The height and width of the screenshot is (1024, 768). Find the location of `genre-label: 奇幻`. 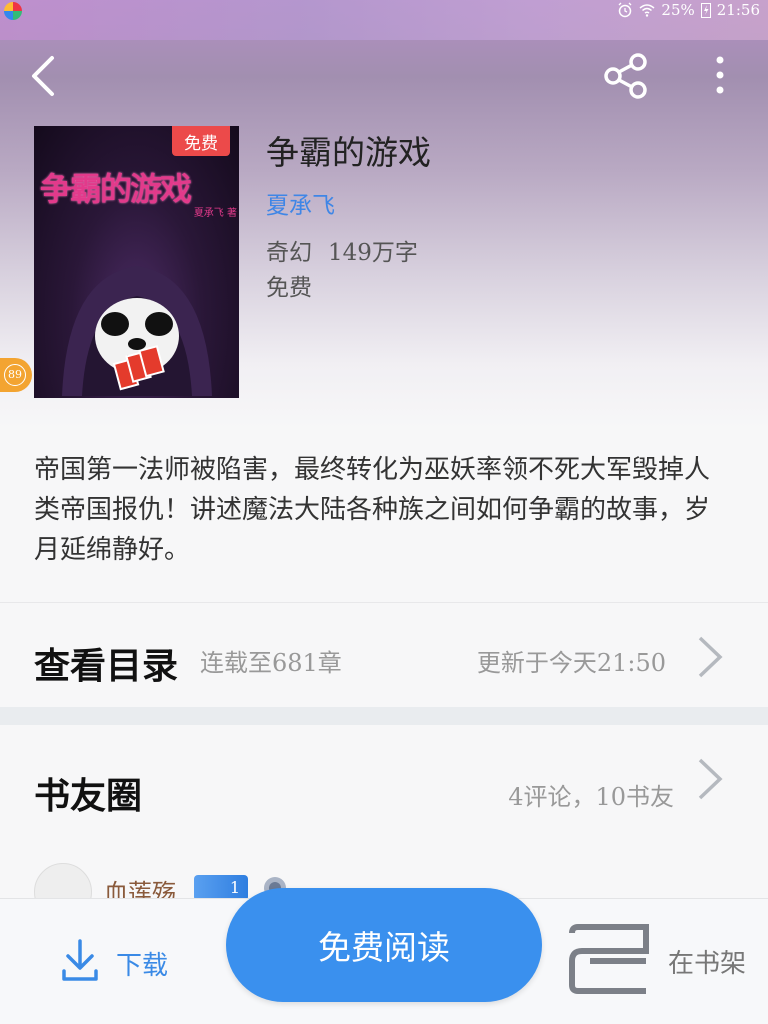

genre-label: 奇幻 is located at coordinates (289, 253).